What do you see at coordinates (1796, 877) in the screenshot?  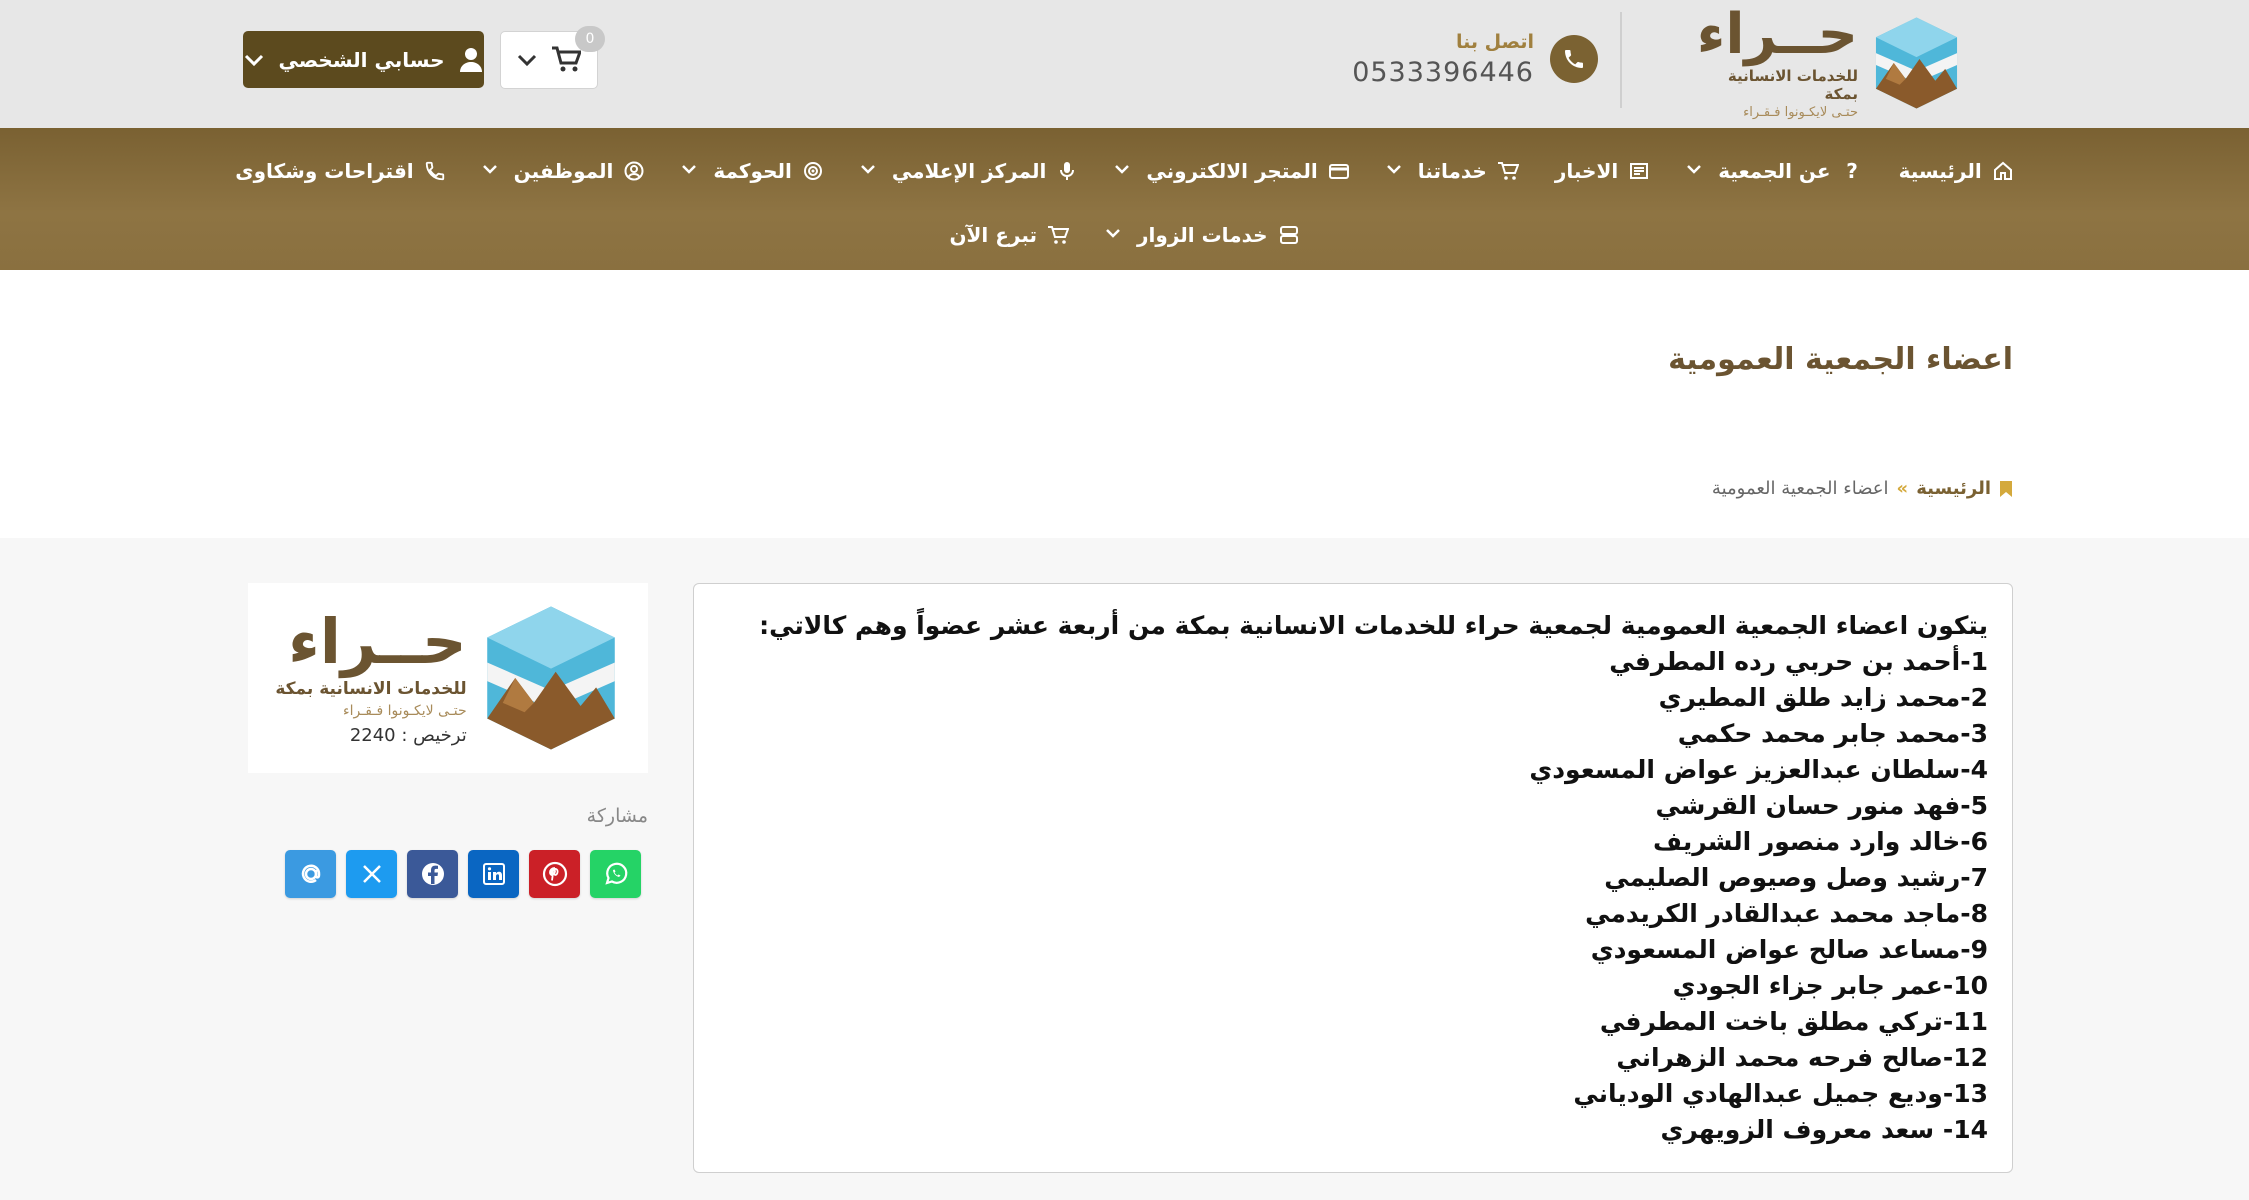 I see `member-list-item: 7-رشيد وصل وصيوص الصليمي` at bounding box center [1796, 877].